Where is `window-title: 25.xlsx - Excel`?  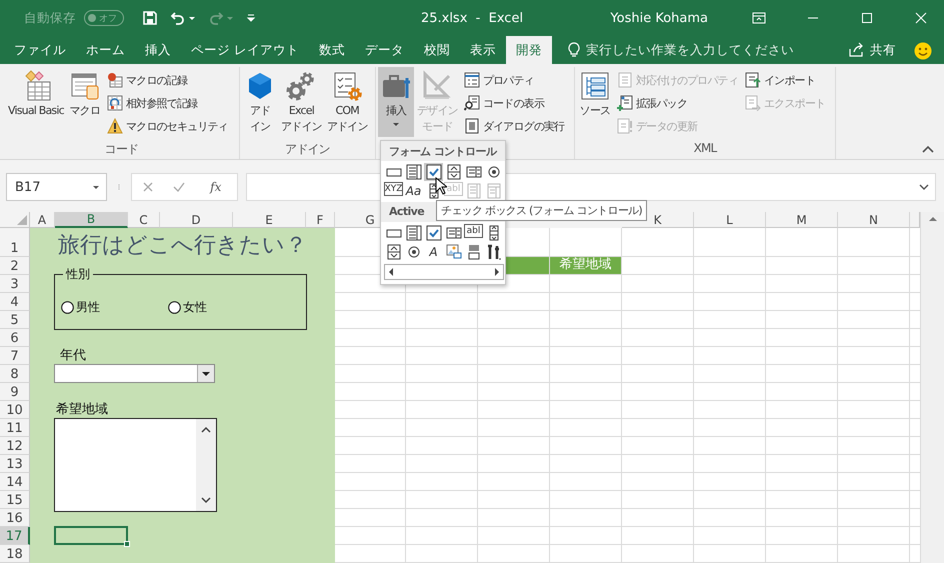 window-title: 25.xlsx - Excel is located at coordinates (472, 18).